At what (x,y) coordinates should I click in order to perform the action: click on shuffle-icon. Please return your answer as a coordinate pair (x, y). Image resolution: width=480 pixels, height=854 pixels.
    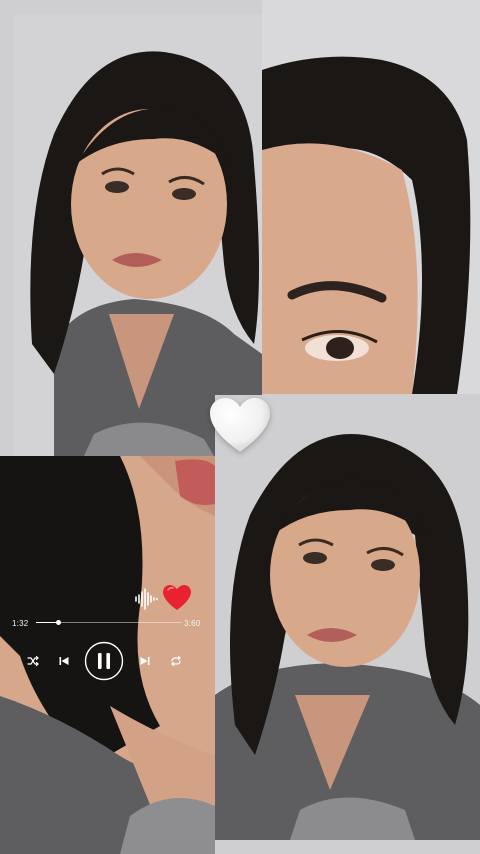
    Looking at the image, I should click on (33, 661).